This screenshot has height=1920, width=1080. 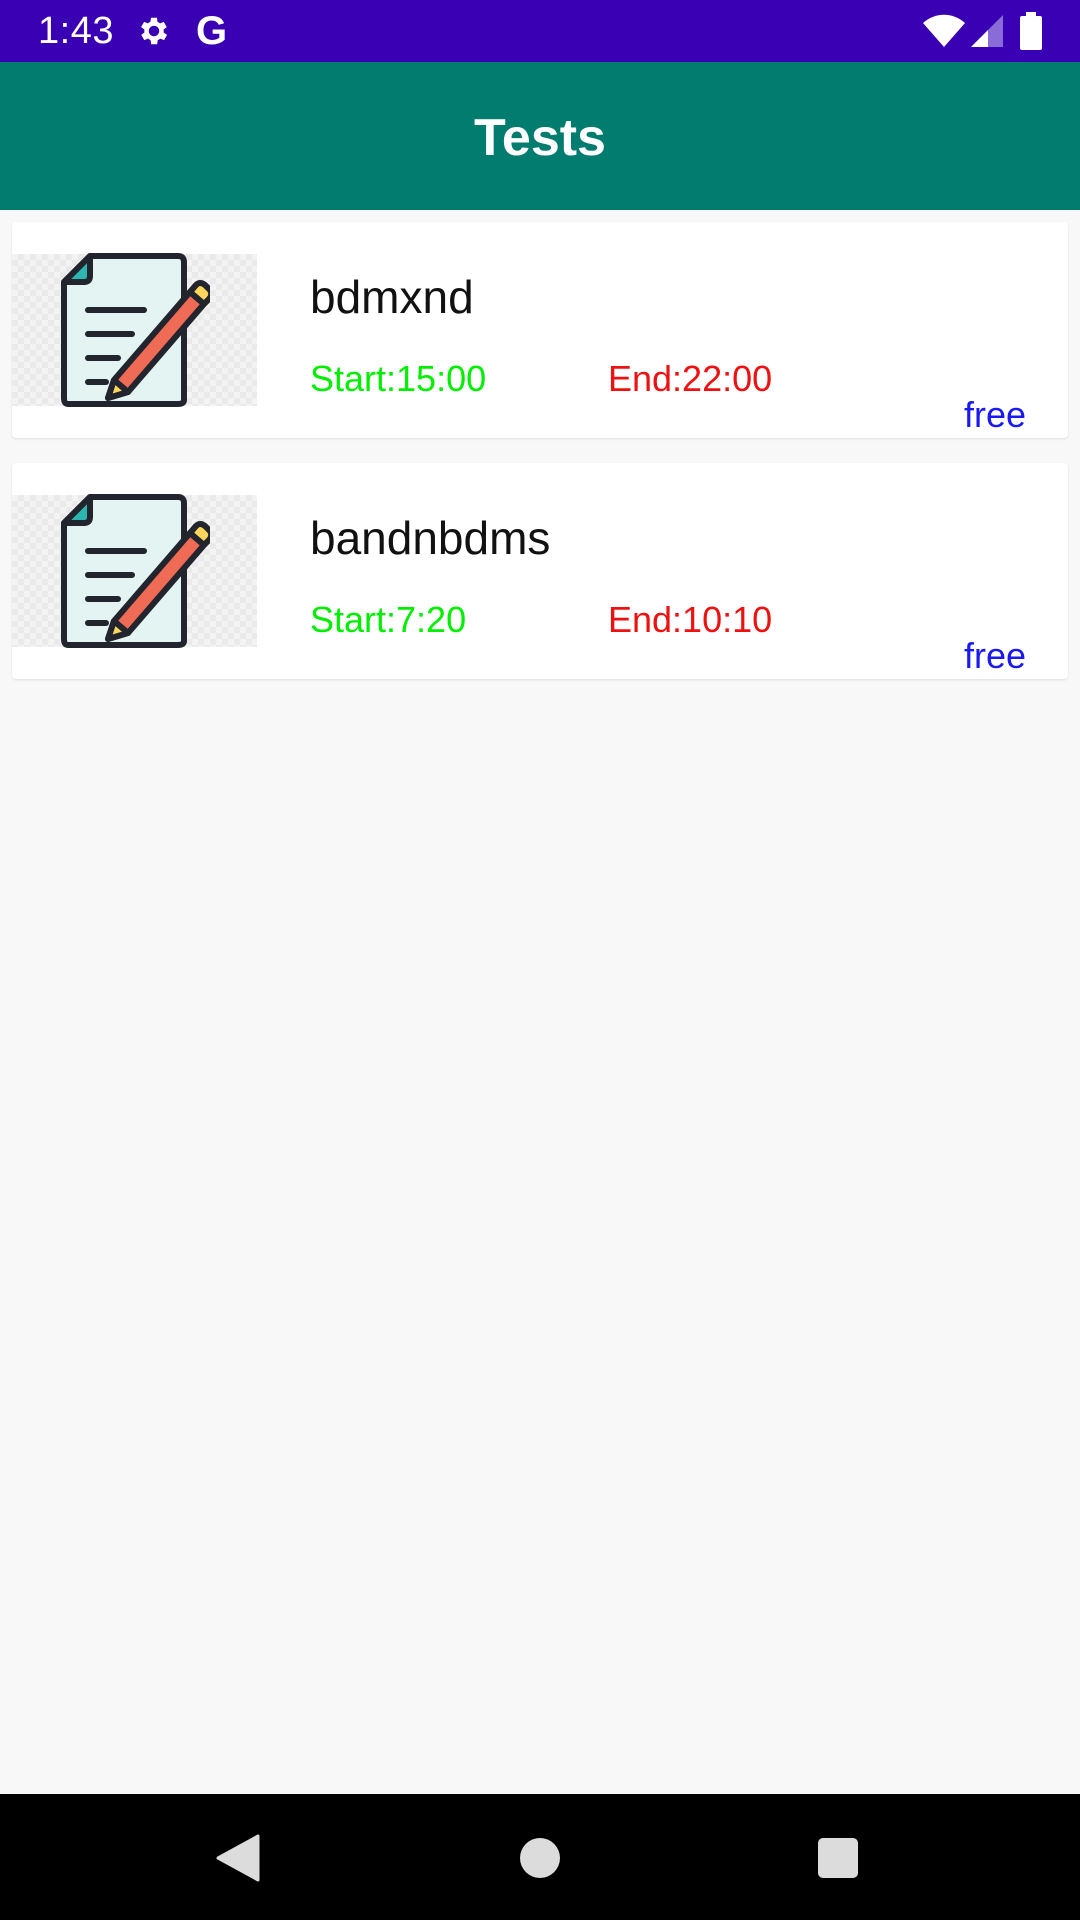 I want to click on recents-icon, so click(x=838, y=1858).